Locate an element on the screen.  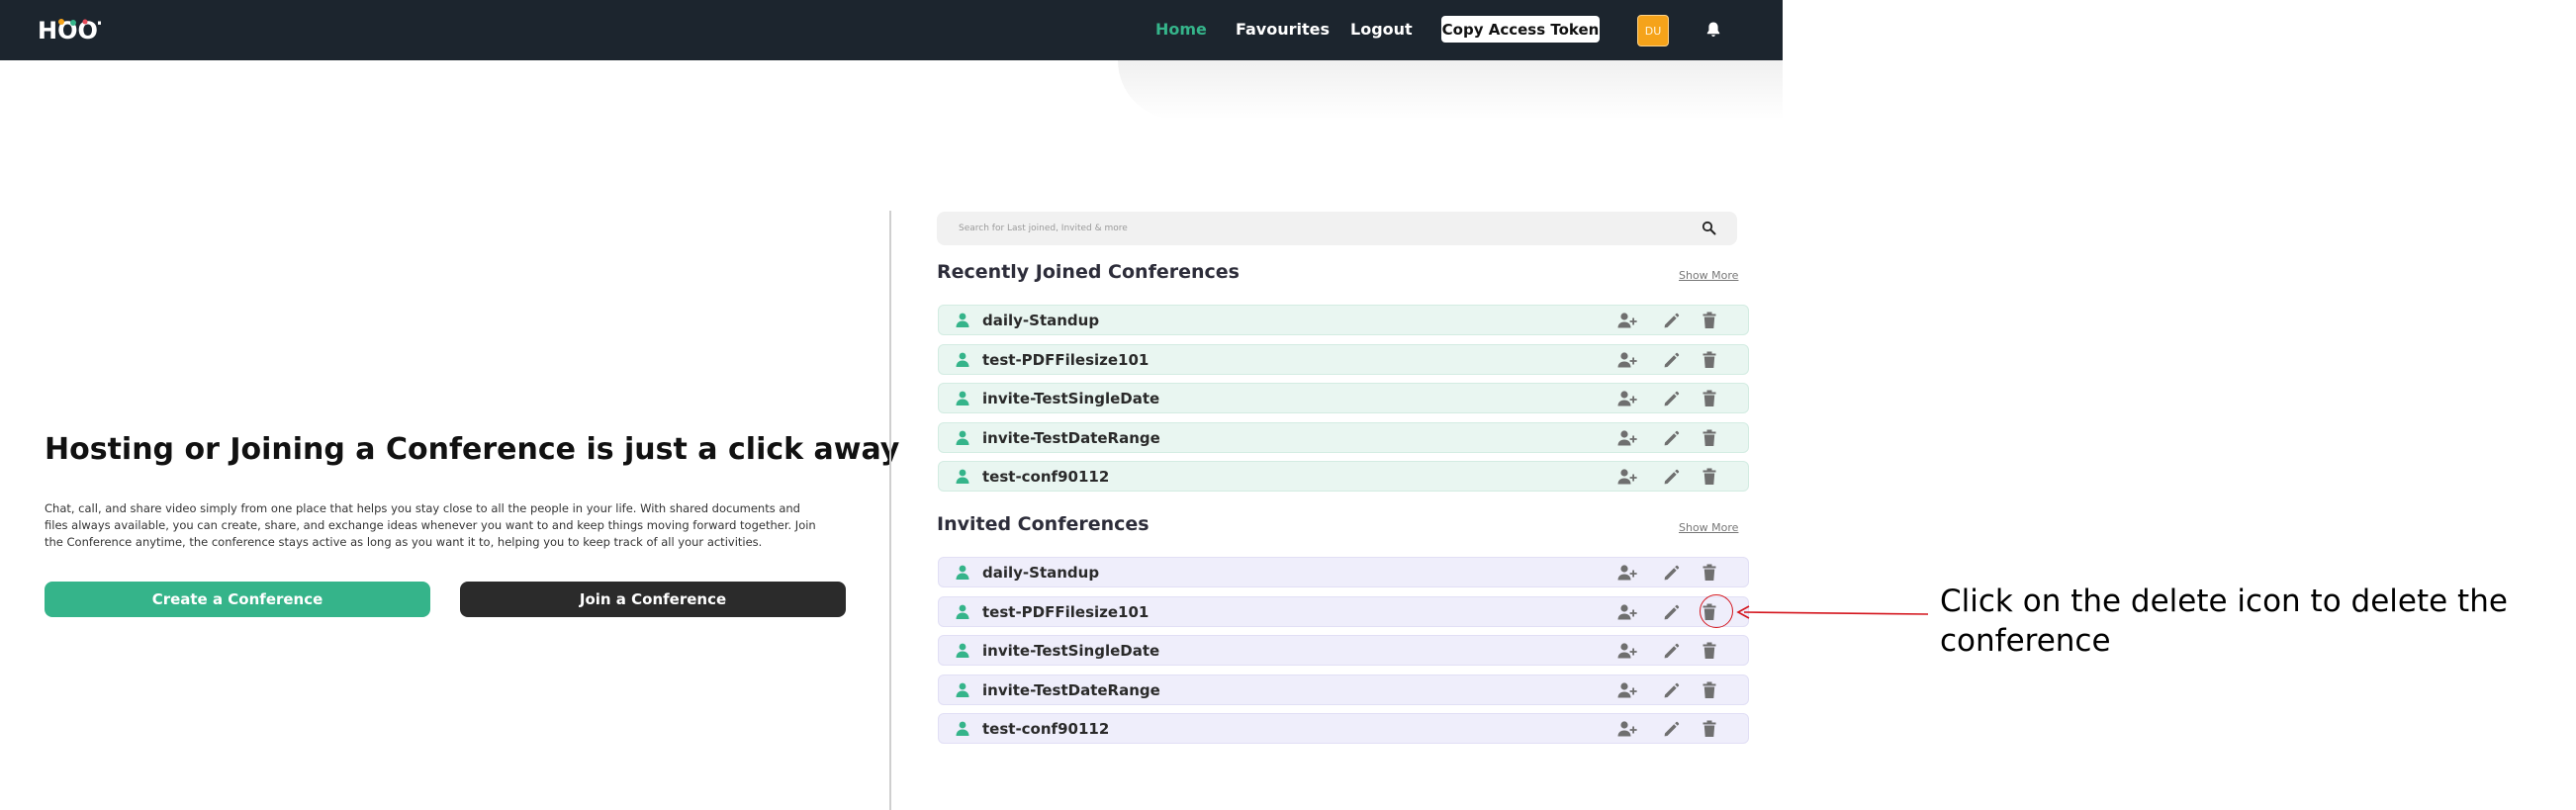
create-conference-button: Create a Conference is located at coordinates (237, 599).